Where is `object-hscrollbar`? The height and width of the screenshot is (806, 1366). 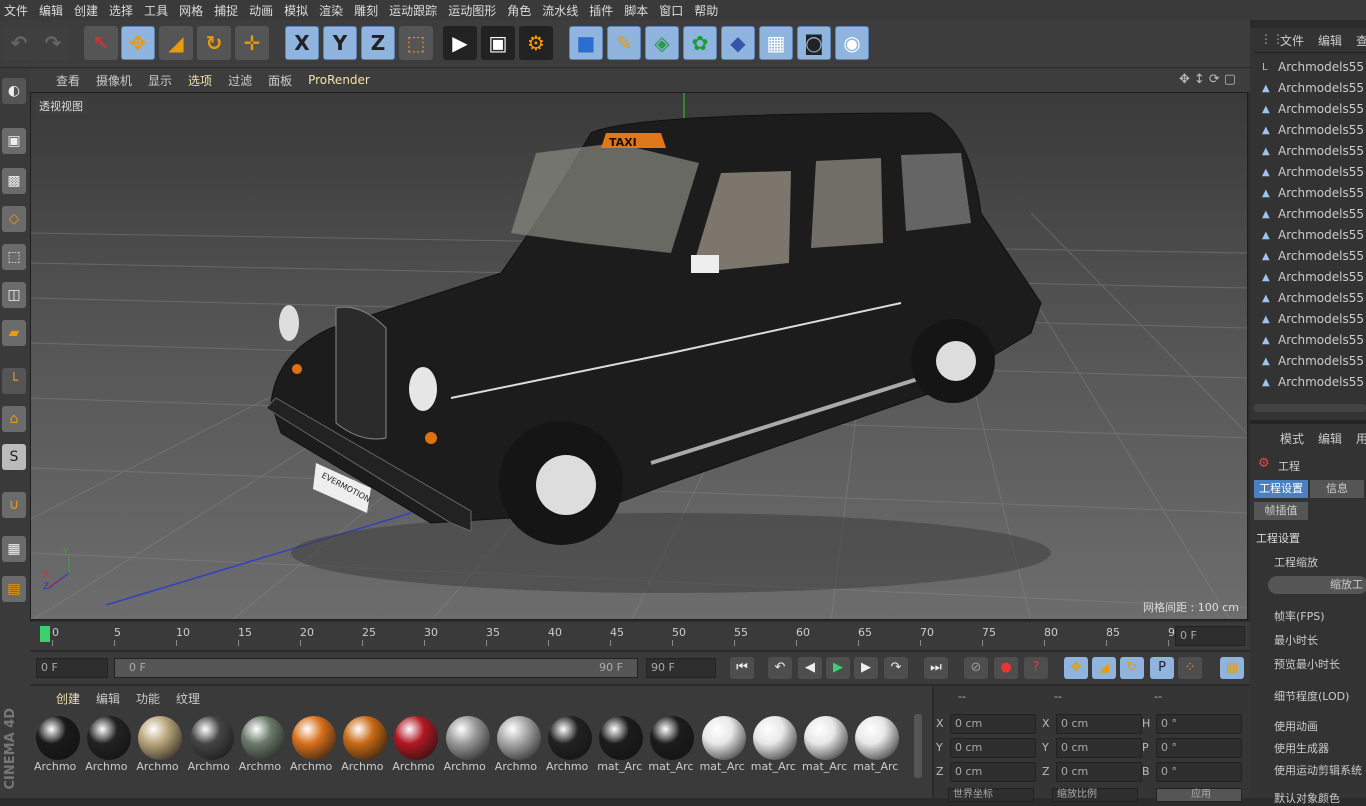
object-hscrollbar is located at coordinates (1310, 408).